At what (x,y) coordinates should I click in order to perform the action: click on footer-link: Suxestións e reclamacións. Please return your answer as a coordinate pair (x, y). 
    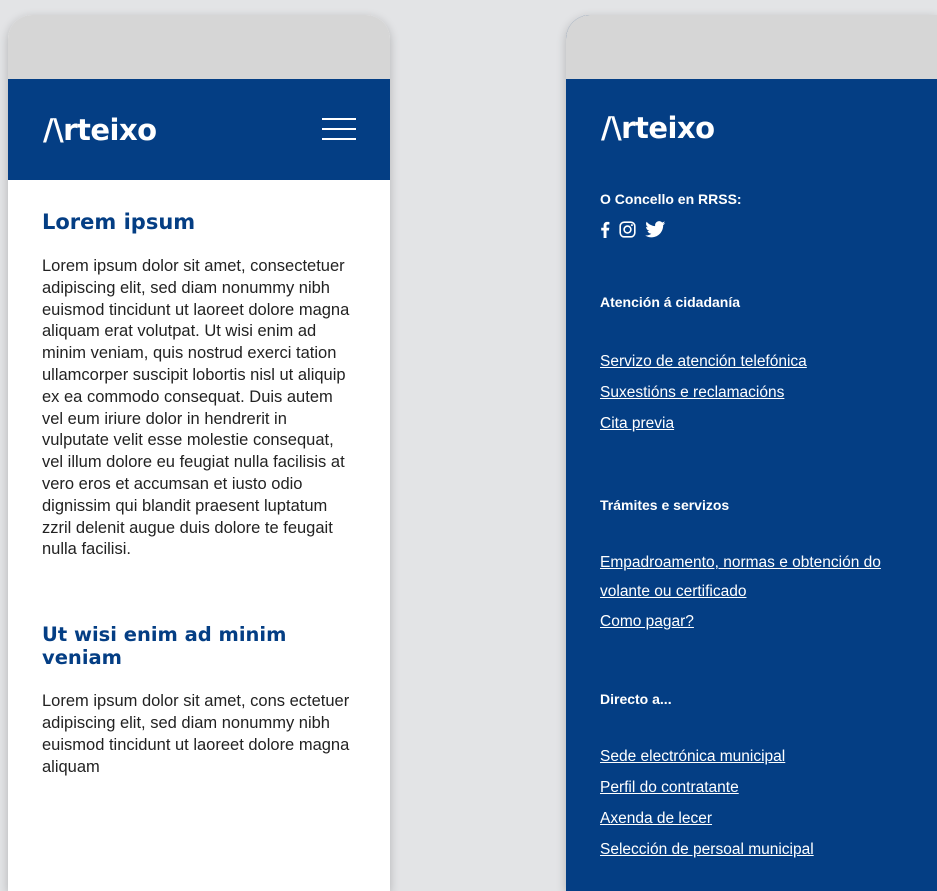
    Looking at the image, I should click on (703, 392).